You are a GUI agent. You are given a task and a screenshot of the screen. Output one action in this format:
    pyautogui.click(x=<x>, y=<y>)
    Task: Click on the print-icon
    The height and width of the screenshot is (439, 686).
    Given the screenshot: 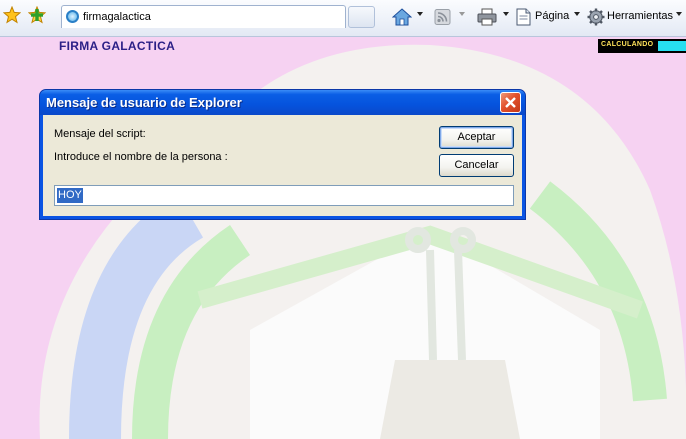 What is the action you would take?
    pyautogui.click(x=487, y=17)
    